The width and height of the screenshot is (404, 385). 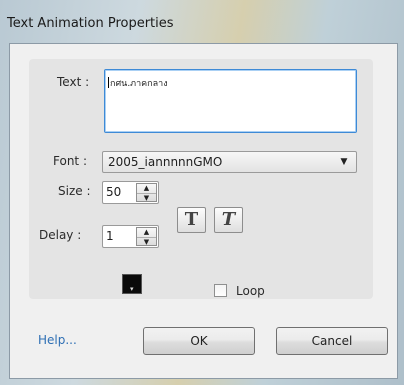 What do you see at coordinates (74, 191) in the screenshot?
I see `size-label: Size :` at bounding box center [74, 191].